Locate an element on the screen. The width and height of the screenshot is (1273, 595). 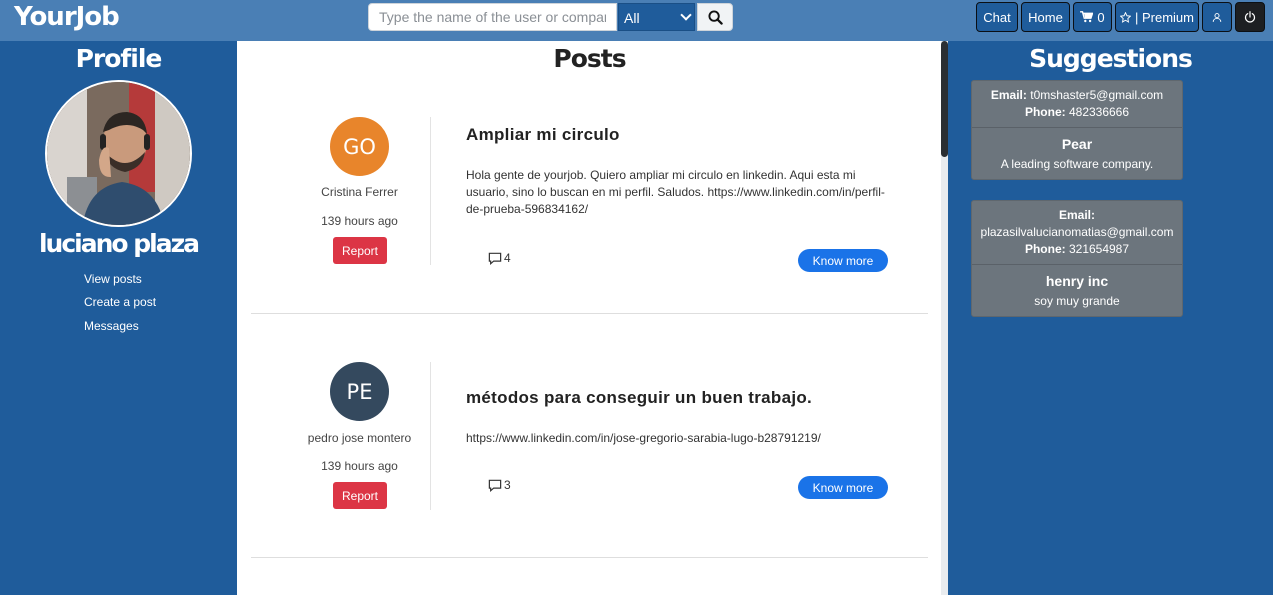
home-label: Home is located at coordinates (1045, 17).